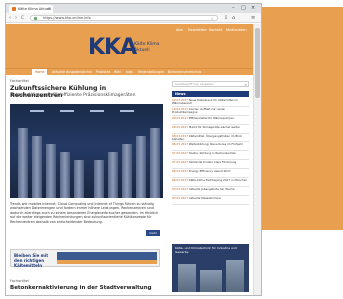 This screenshot has width=343, height=299. Describe the element at coordinates (112, 48) in the screenshot. I see `site-logo: KKA` at that location.